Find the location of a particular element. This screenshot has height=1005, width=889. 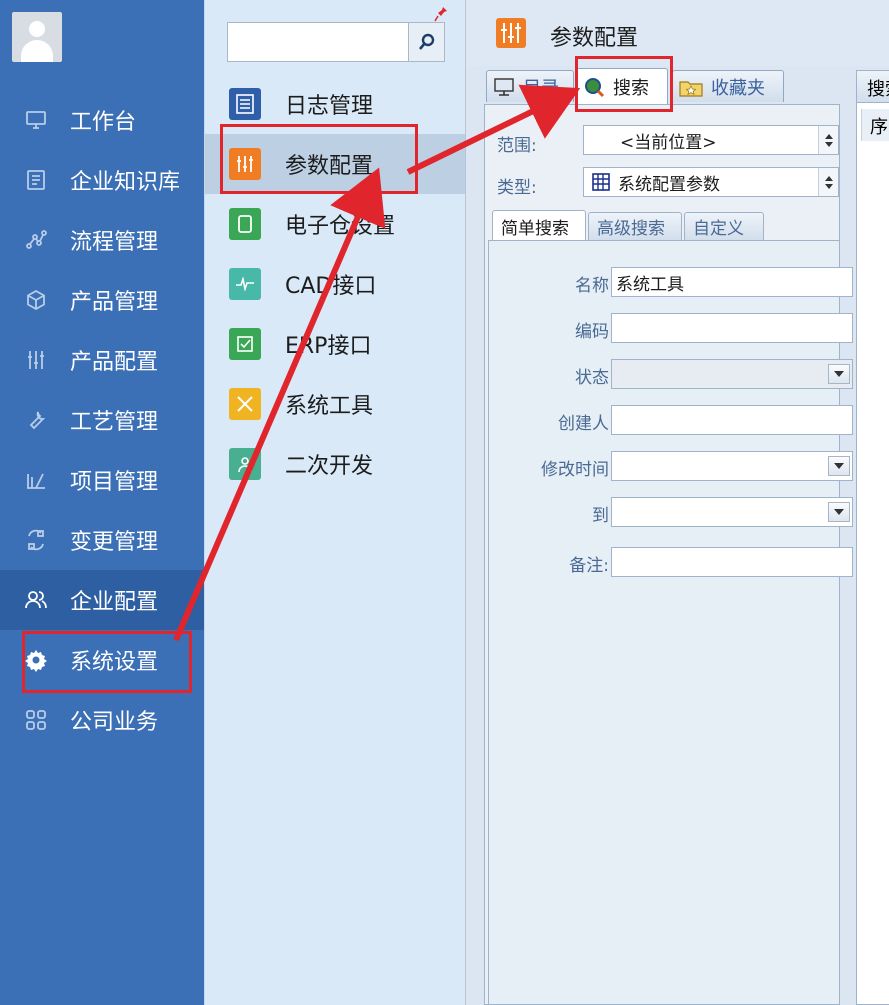

chart-icon is located at coordinates (35, 480).